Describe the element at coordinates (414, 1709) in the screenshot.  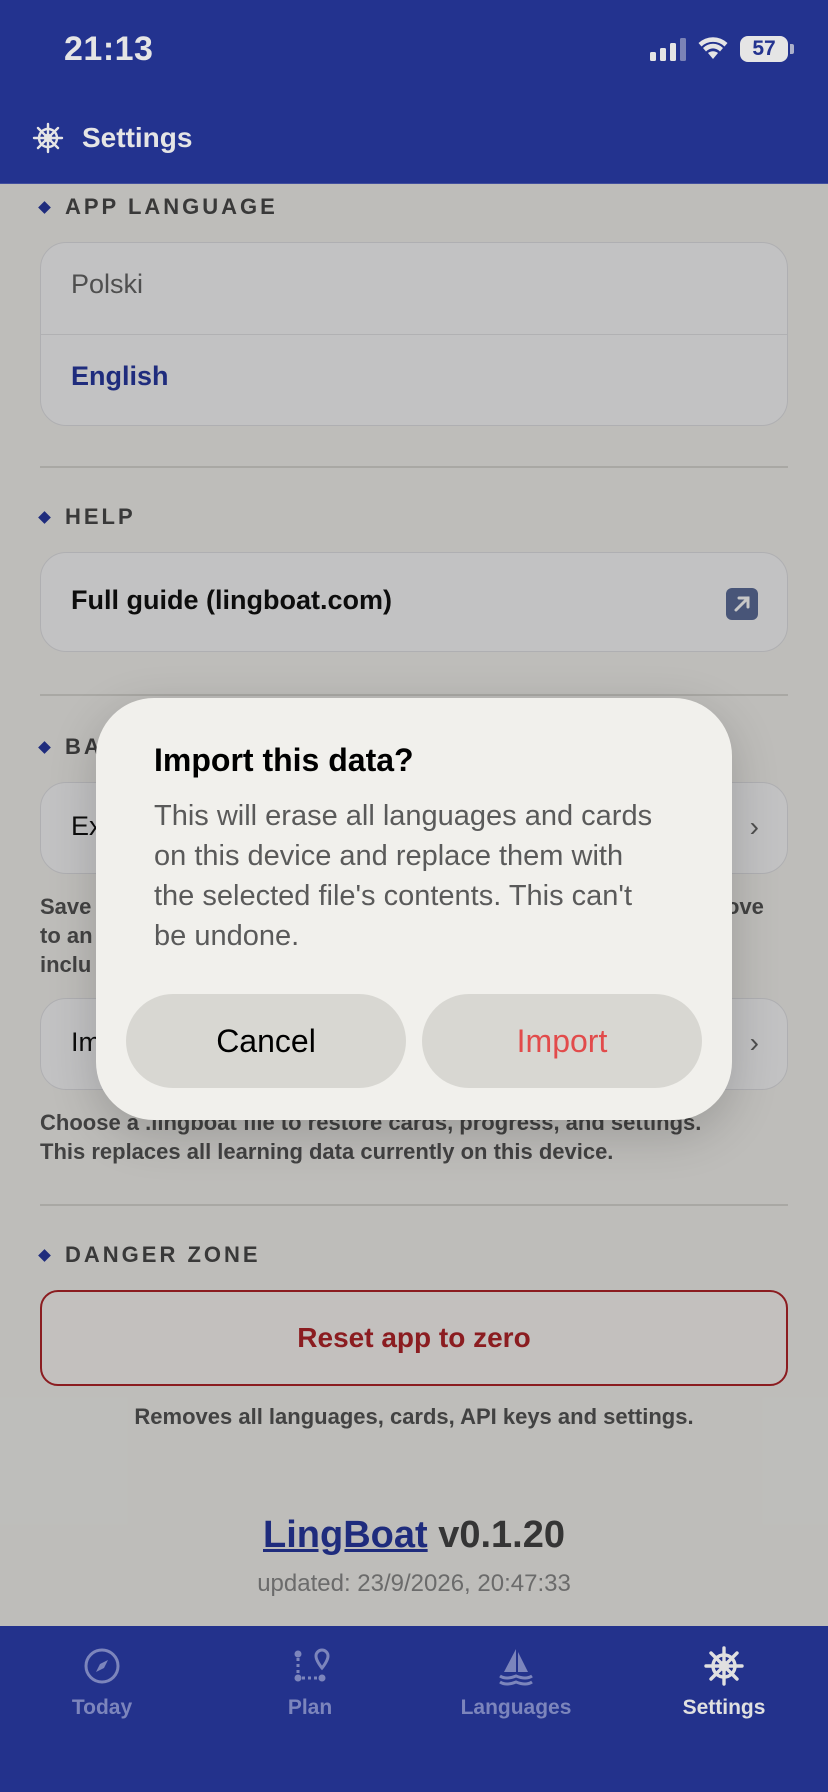
I see `modal-overlay-bottom` at that location.